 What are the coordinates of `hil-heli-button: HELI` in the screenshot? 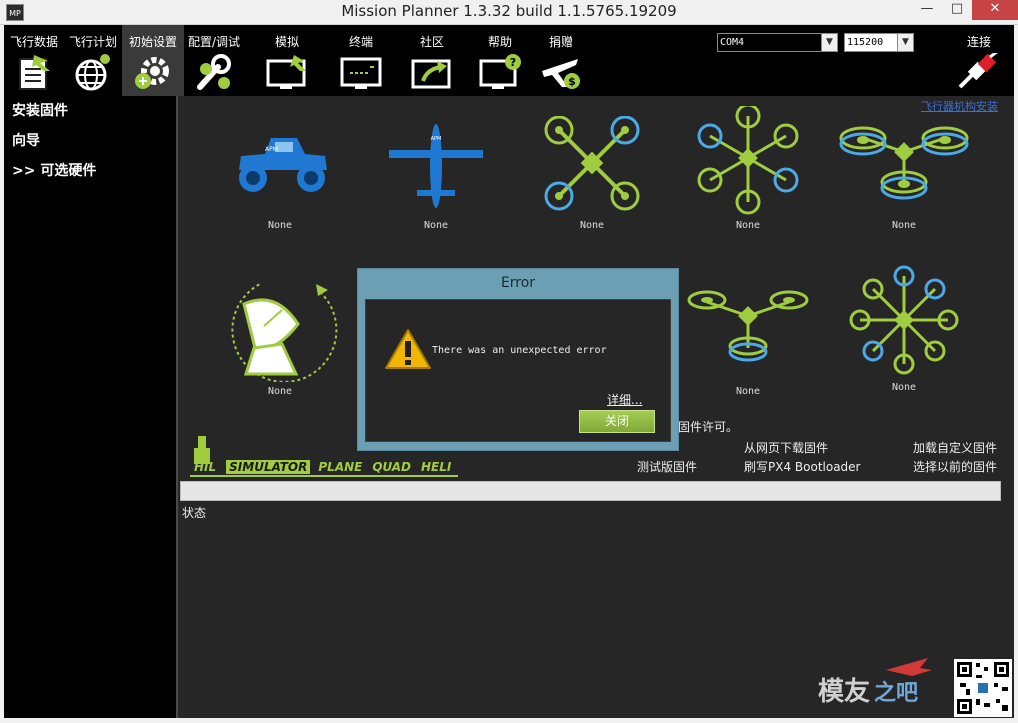 It's located at (436, 467).